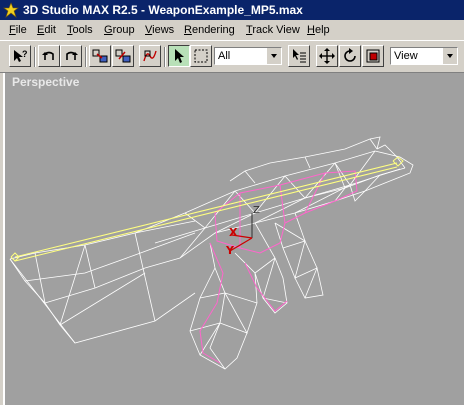 The height and width of the screenshot is (405, 464). I want to click on menu-views: Views, so click(159, 30).